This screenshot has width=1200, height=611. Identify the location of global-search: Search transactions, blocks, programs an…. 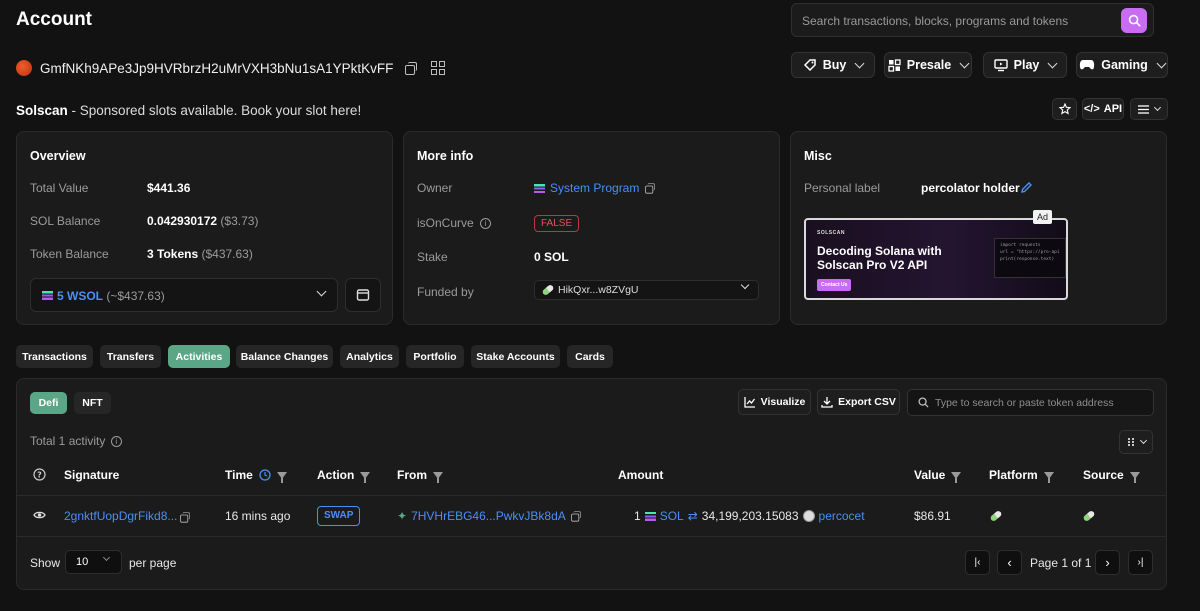
(972, 20).